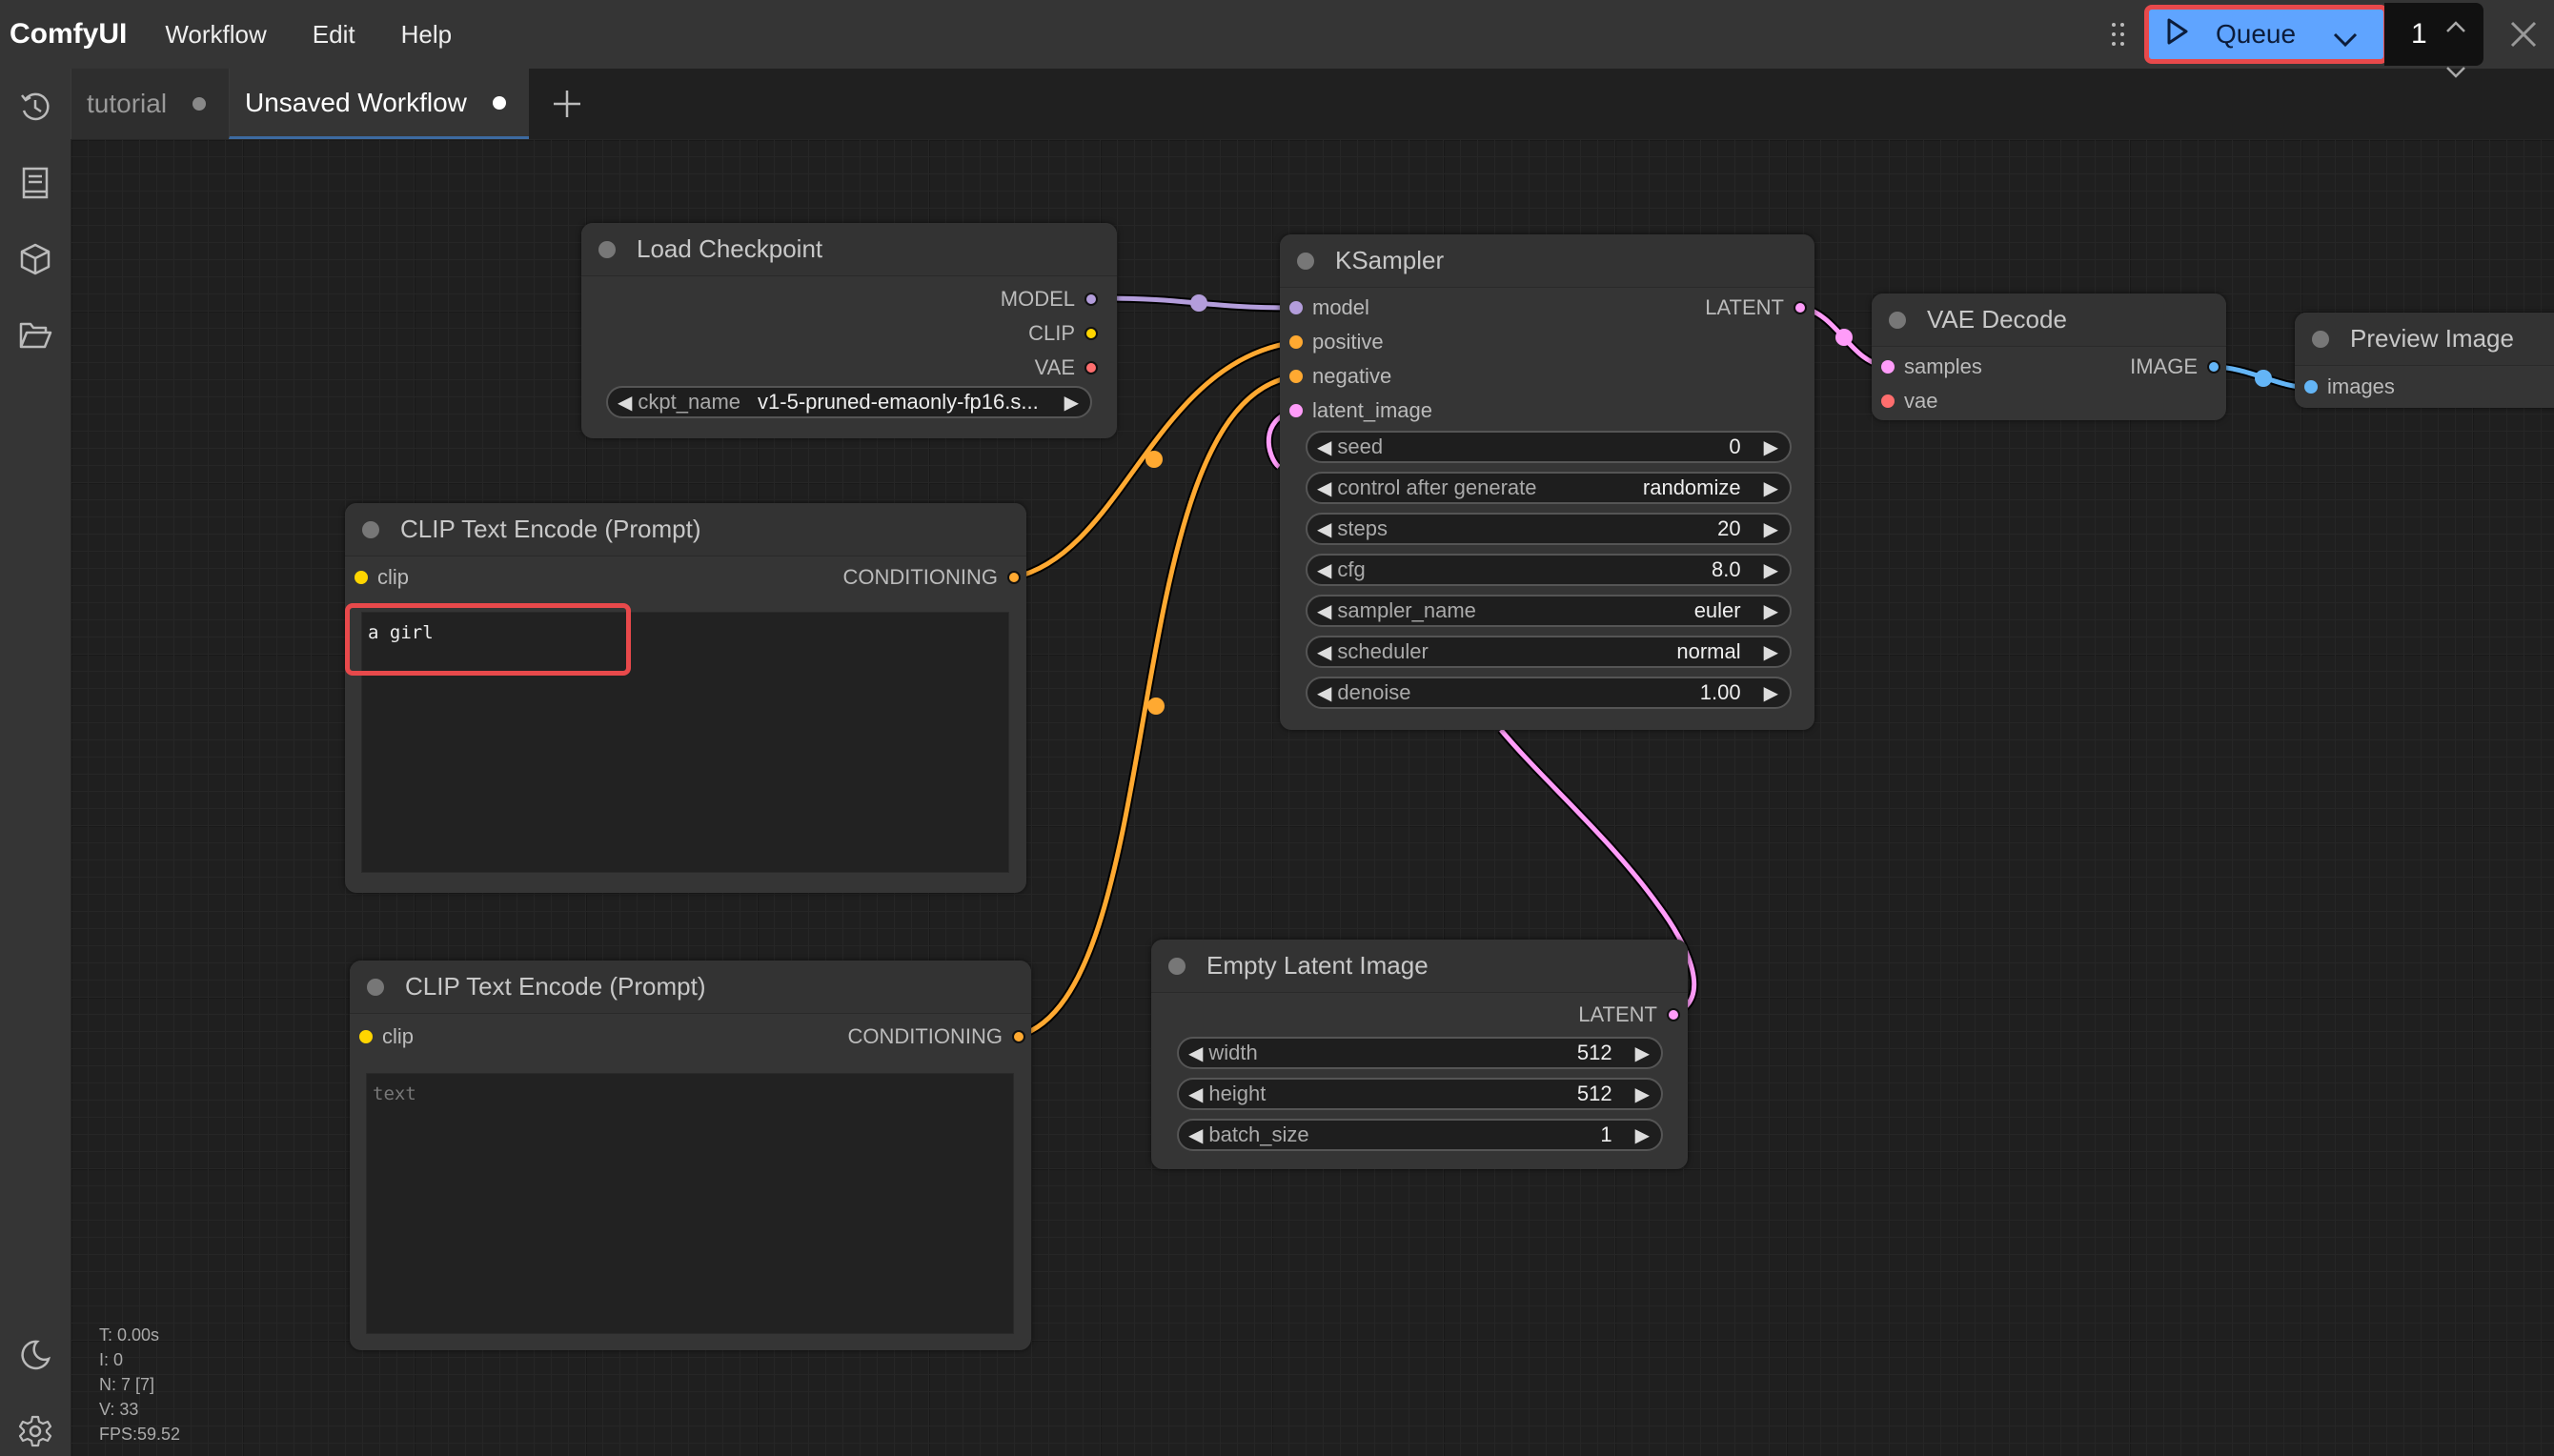  Describe the element at coordinates (567, 104) in the screenshot. I see `add-tab-icon` at that location.